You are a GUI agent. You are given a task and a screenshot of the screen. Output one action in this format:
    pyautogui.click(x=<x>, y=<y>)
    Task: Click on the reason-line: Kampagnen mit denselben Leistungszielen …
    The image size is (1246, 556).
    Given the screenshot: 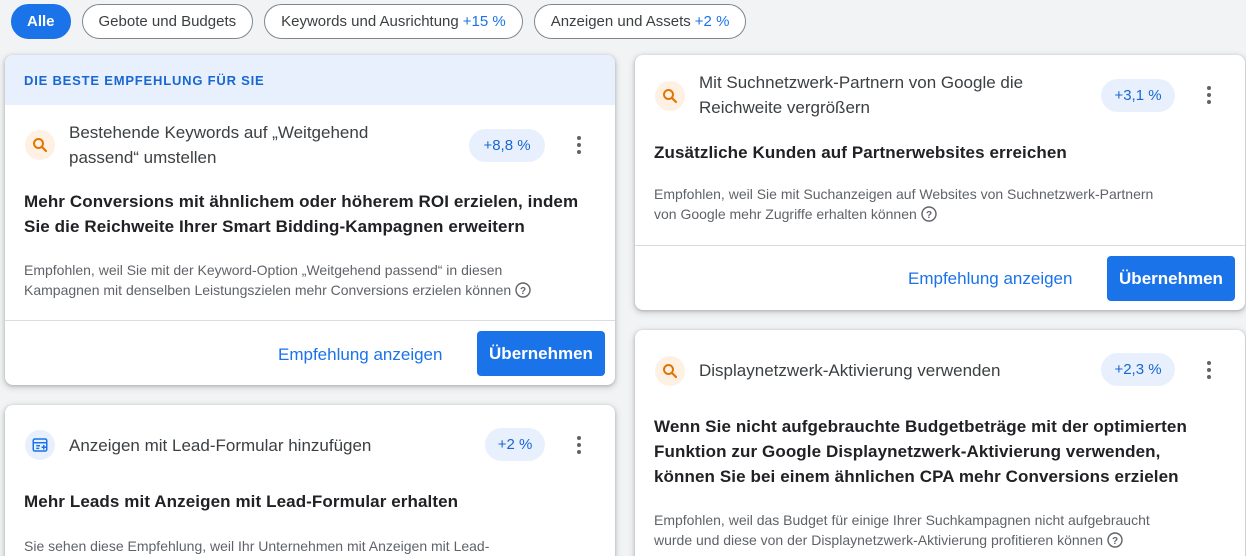 What is the action you would take?
    pyautogui.click(x=268, y=290)
    